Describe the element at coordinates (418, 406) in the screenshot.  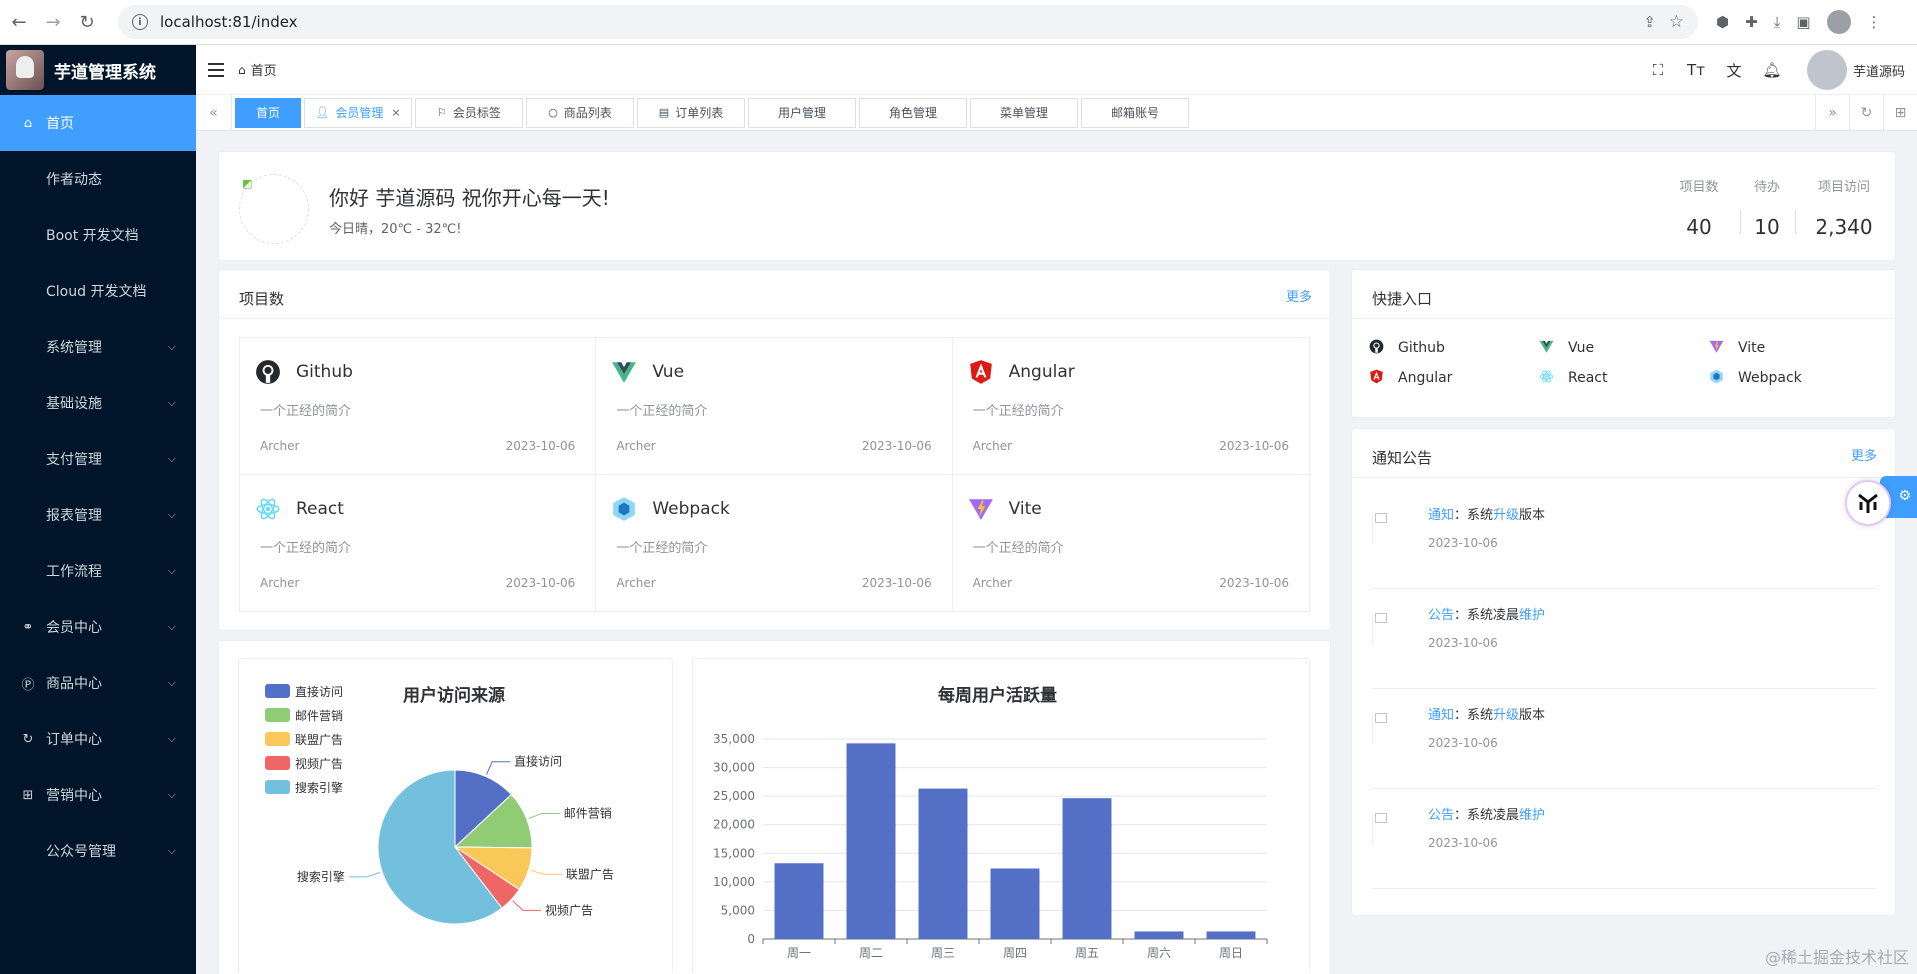
I see `project-card: Github 一个正经的简介 Archer 2023-10-06` at that location.